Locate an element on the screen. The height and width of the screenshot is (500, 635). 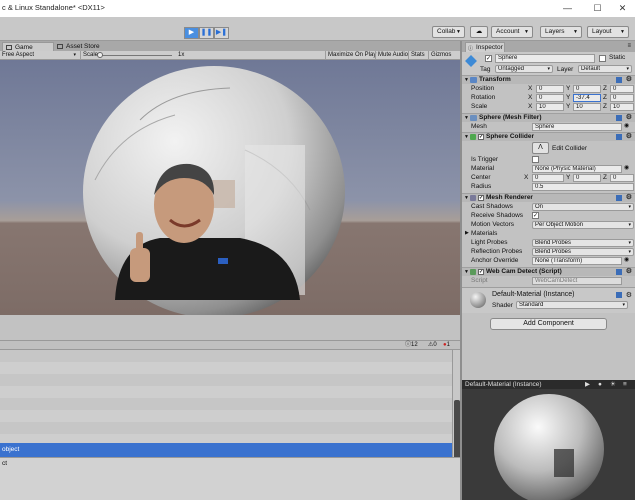
position-x-field: 0 is located at coordinates (550, 89).